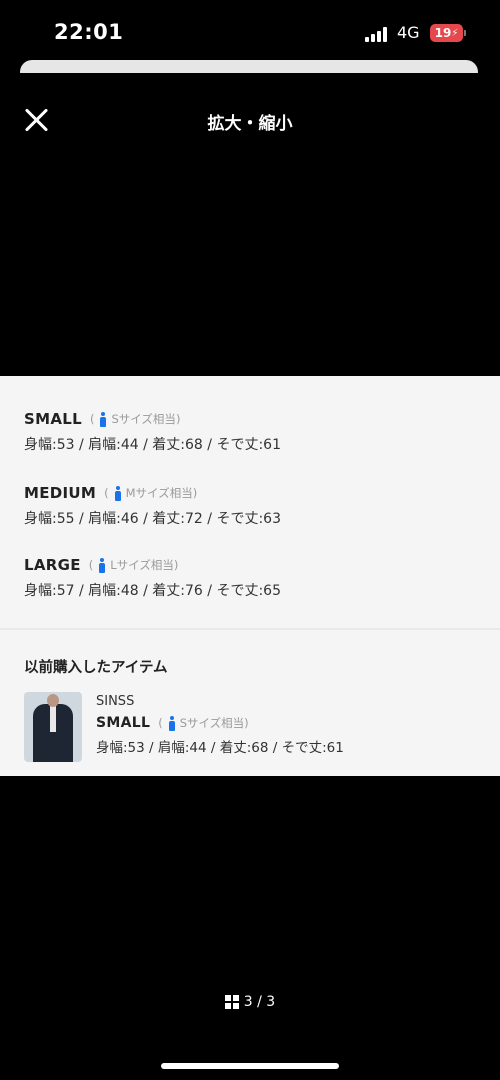  Describe the element at coordinates (250, 124) in the screenshot. I see `page-title: 拡大・縮小` at that location.